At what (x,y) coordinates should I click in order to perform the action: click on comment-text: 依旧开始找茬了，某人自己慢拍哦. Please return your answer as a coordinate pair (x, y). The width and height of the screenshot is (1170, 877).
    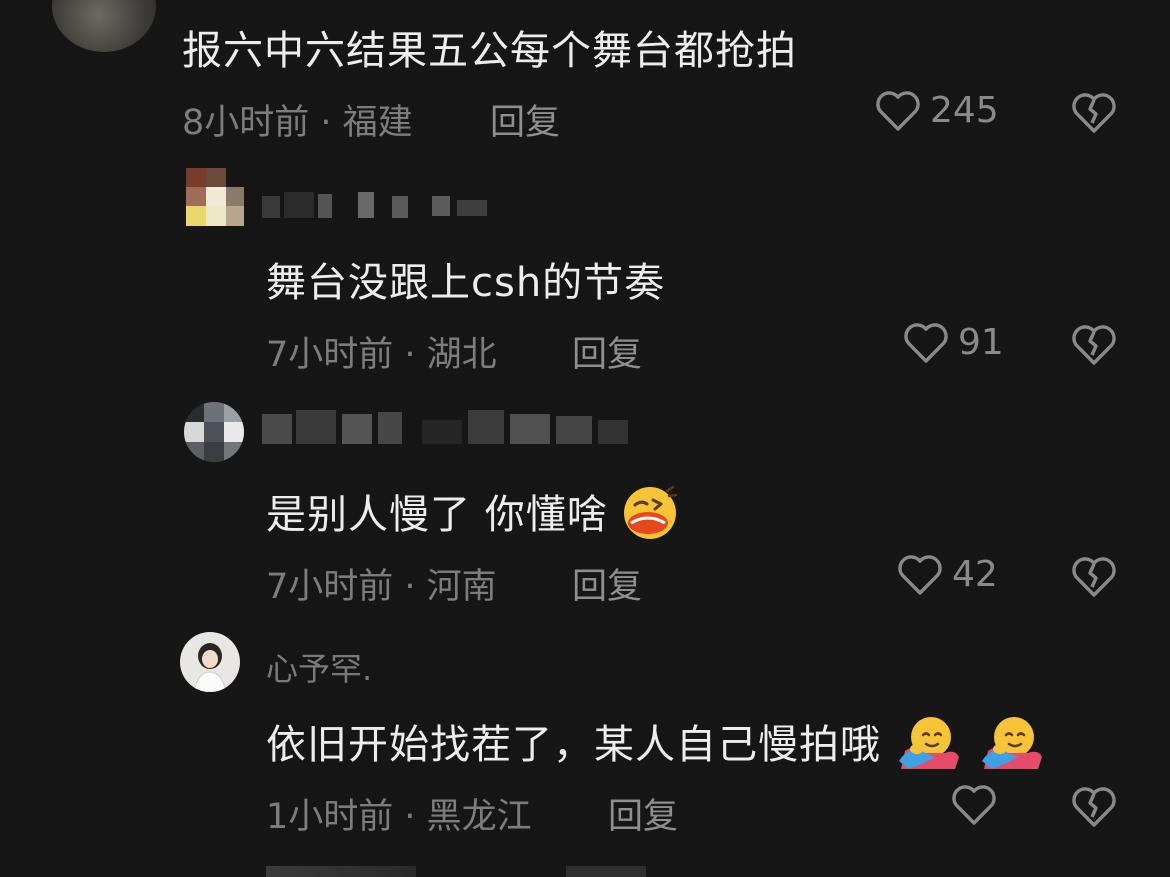
    Looking at the image, I should click on (657, 746).